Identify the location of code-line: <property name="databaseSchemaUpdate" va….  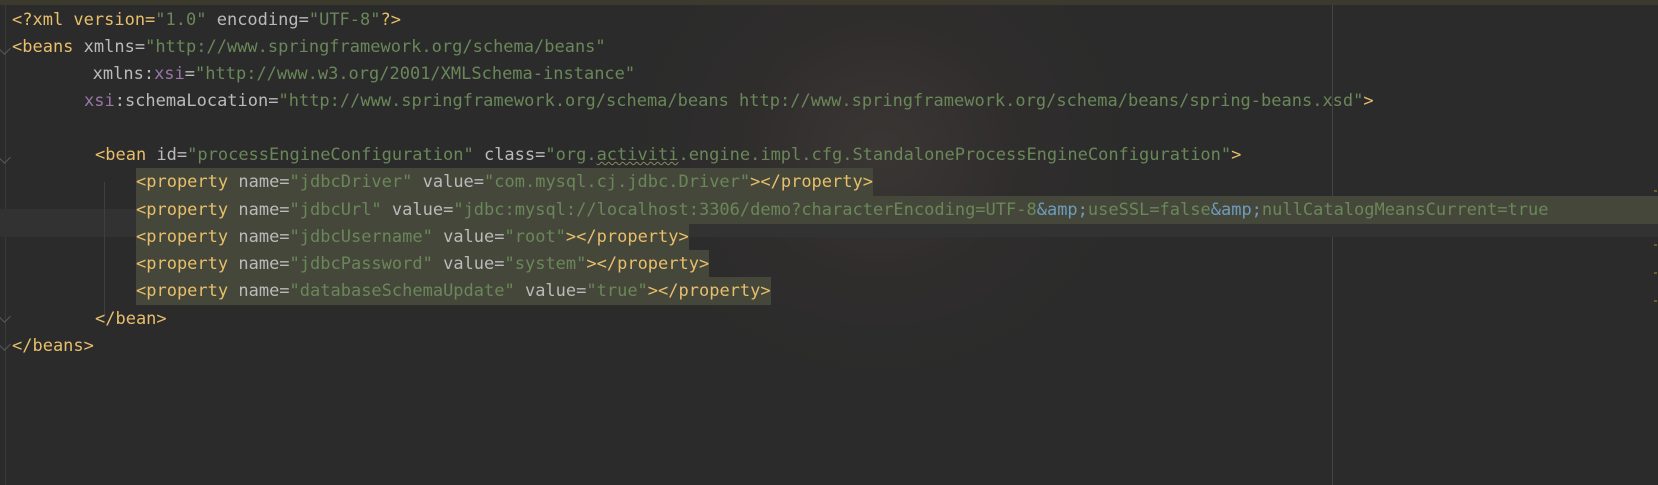
(453, 291).